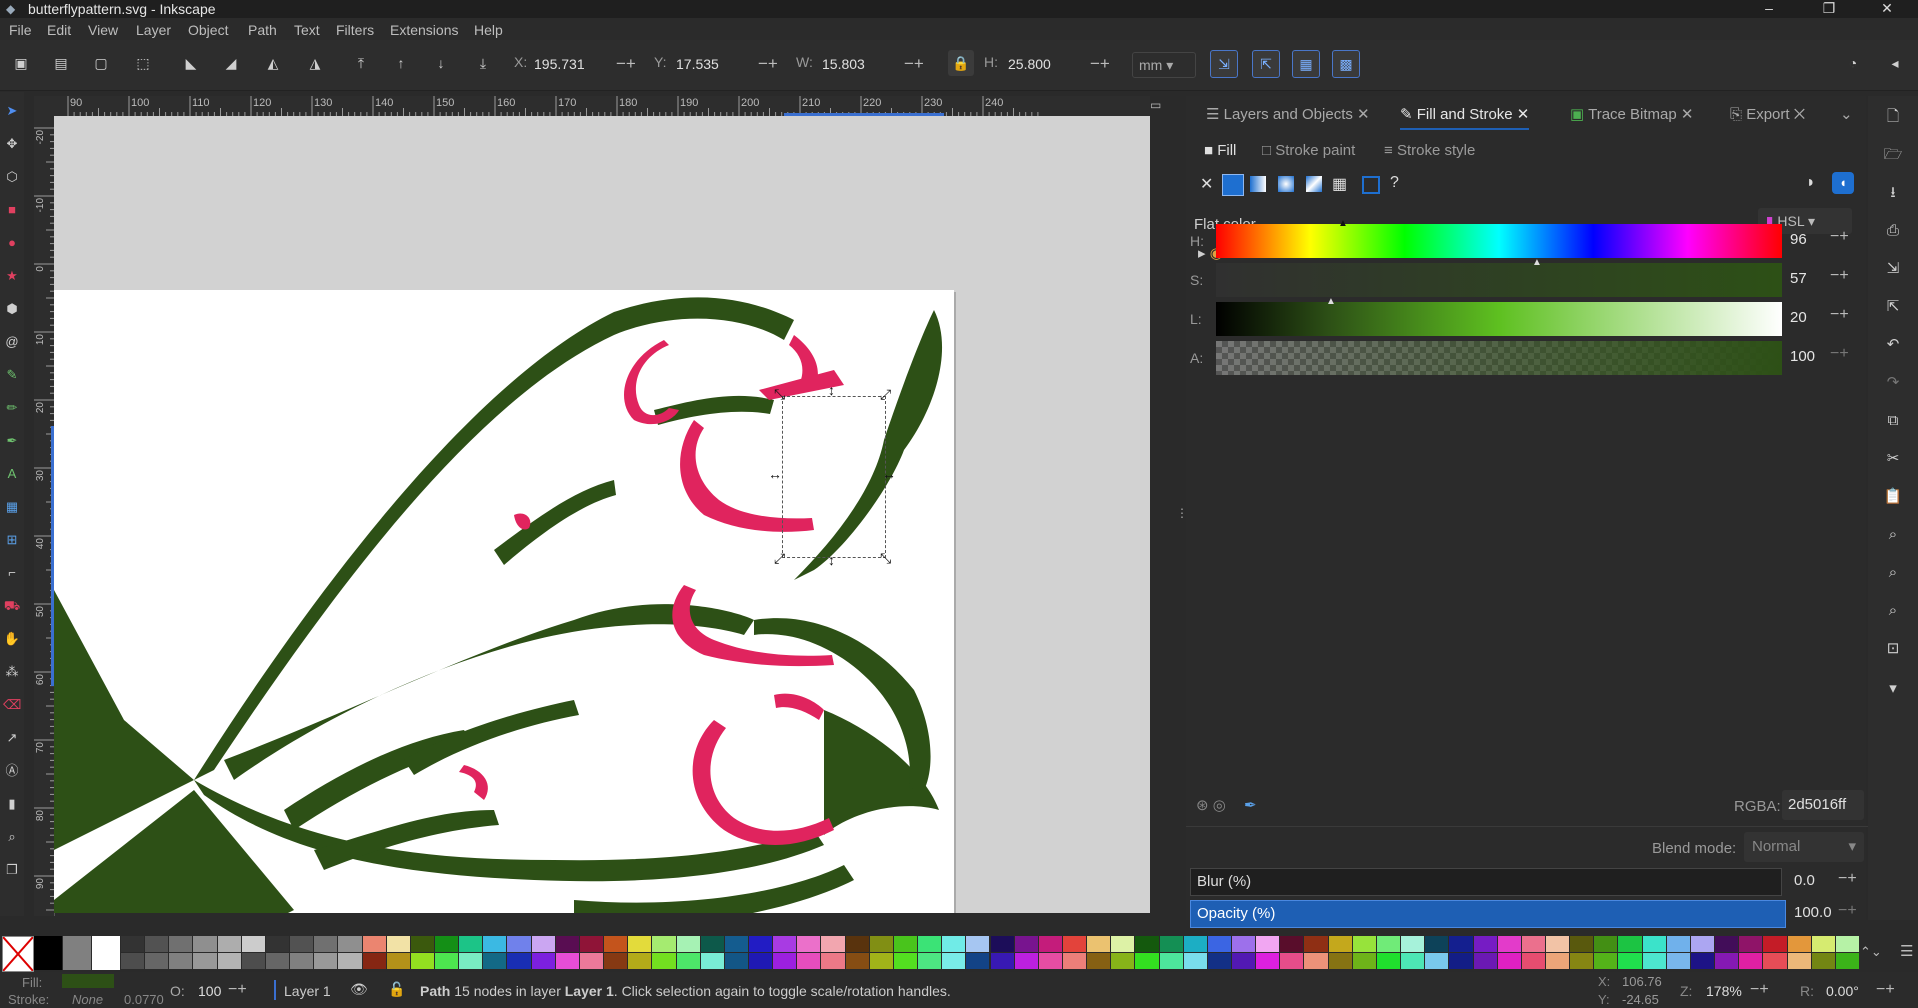 Image resolution: width=1918 pixels, height=1008 pixels. What do you see at coordinates (779, 558) in the screenshot?
I see `scale-handle-sw-icon: ⤢` at bounding box center [779, 558].